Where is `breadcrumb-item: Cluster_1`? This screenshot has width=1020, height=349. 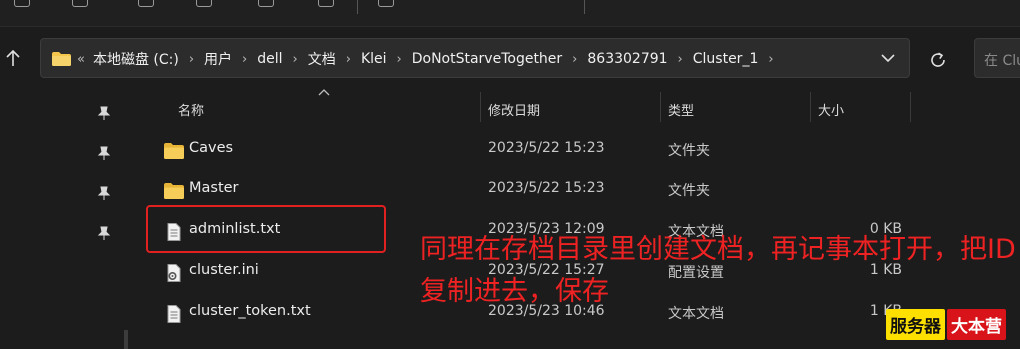
breadcrumb-item: Cluster_1 is located at coordinates (726, 59).